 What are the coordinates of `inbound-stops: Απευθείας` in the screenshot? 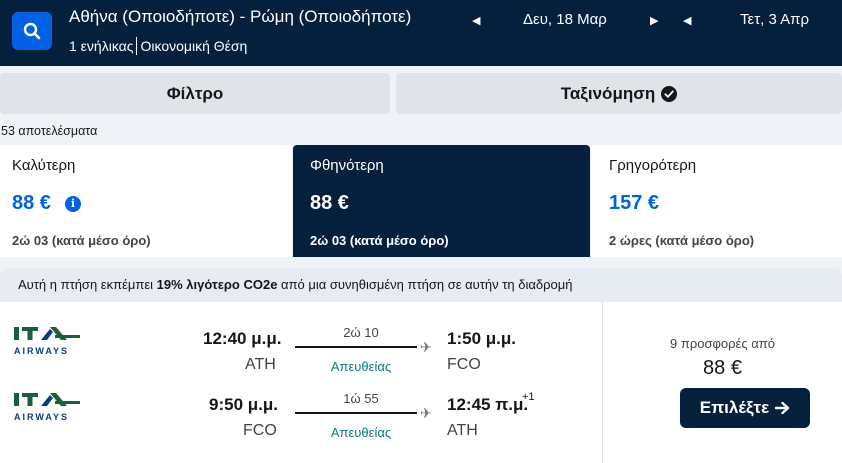 It's located at (361, 432).